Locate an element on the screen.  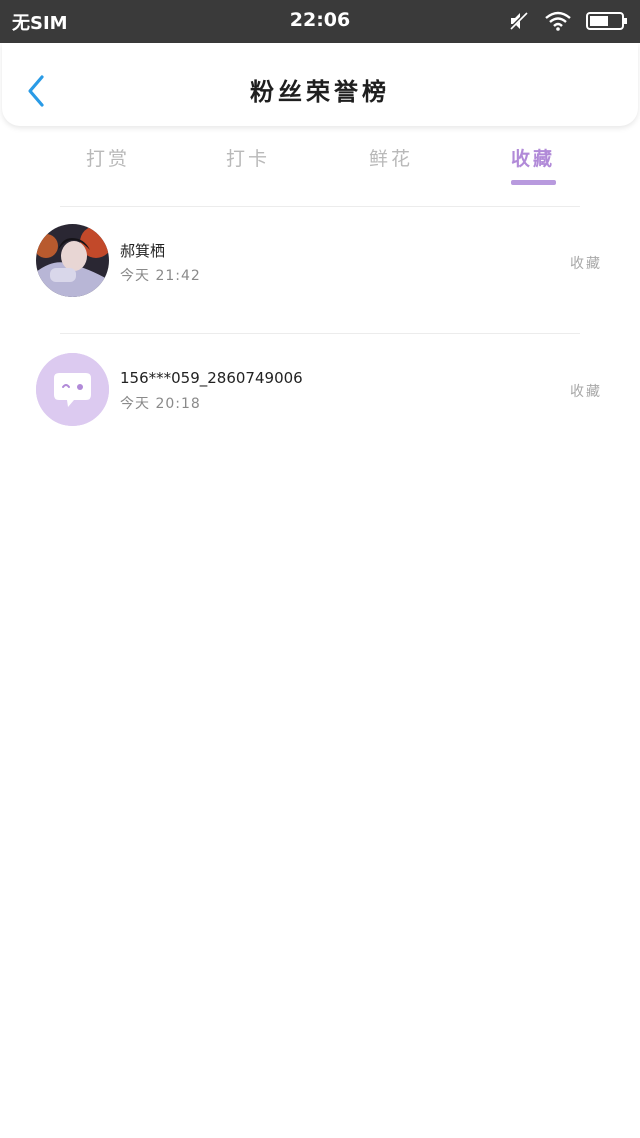
tab-flowers: 鲜花 is located at coordinates (391, 157).